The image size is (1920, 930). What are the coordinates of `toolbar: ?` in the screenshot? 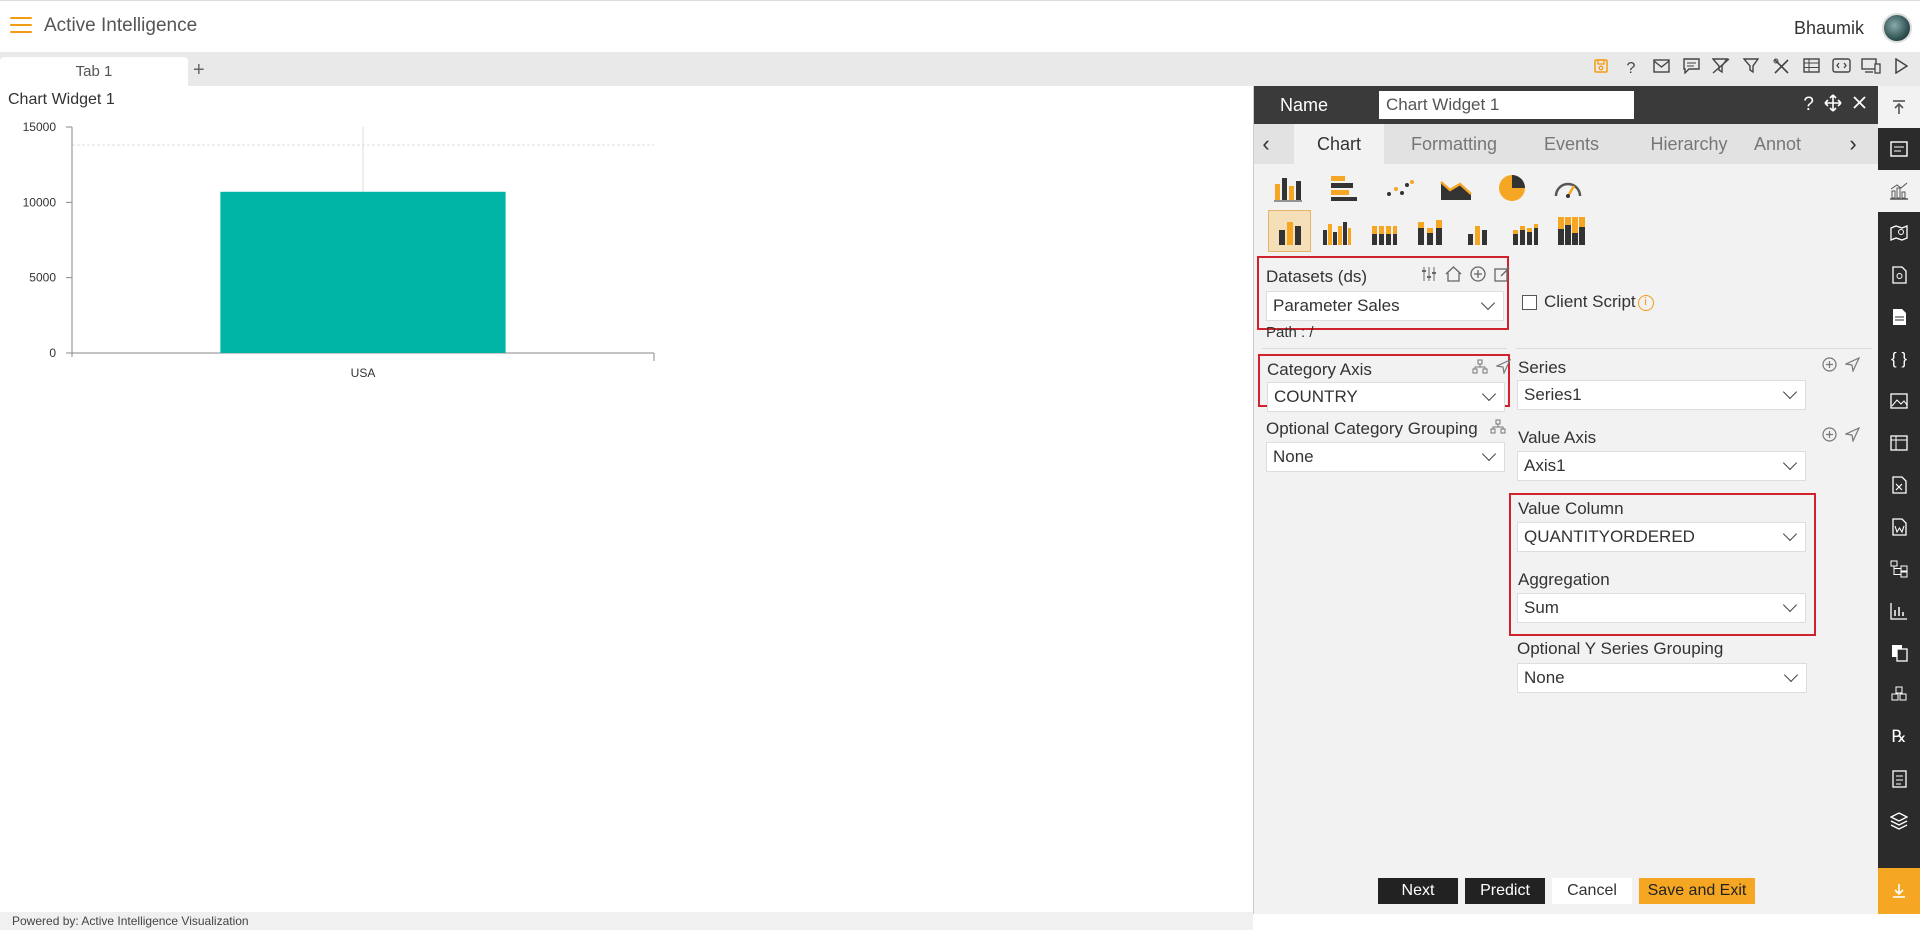 It's located at (1751, 68).